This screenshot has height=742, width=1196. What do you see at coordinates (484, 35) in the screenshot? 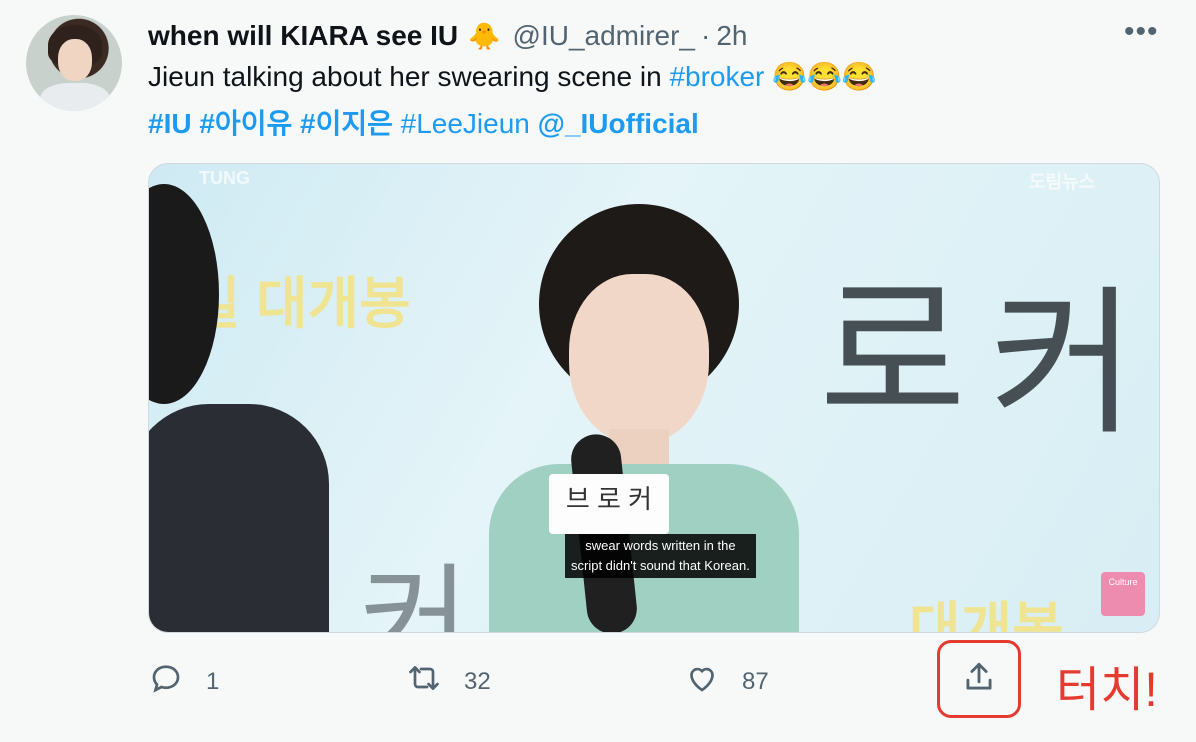
I see `chick-emoji-icon: 🐥` at bounding box center [484, 35].